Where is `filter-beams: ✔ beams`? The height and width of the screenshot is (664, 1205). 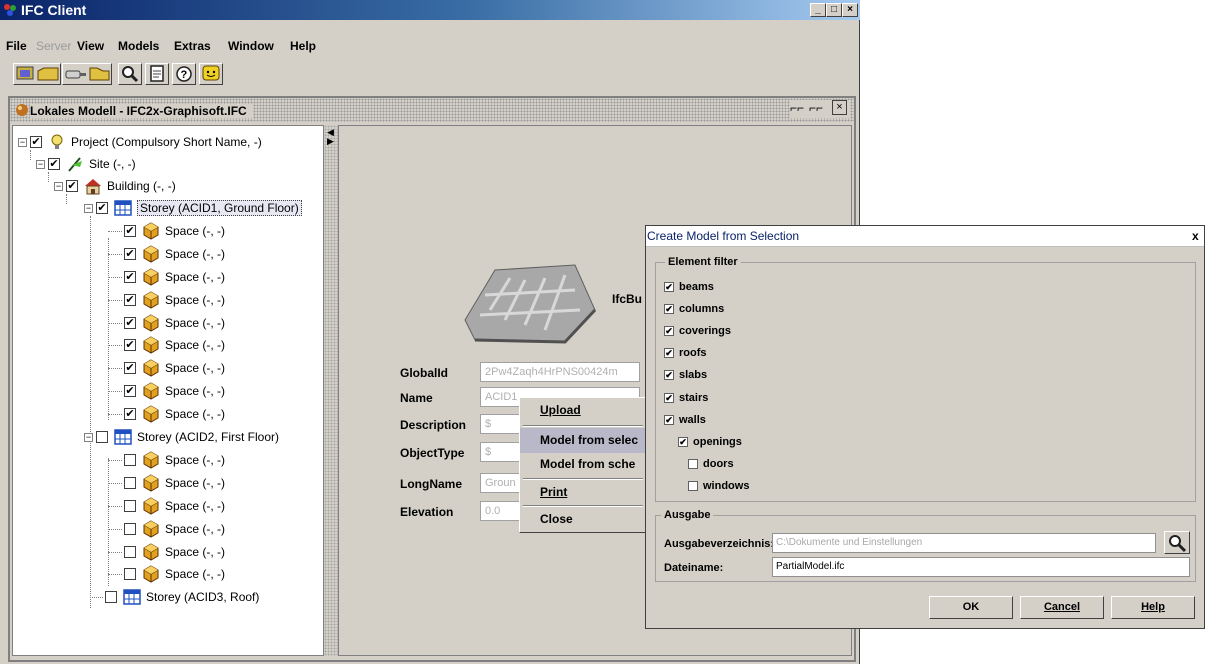 filter-beams: ✔ beams is located at coordinates (689, 287).